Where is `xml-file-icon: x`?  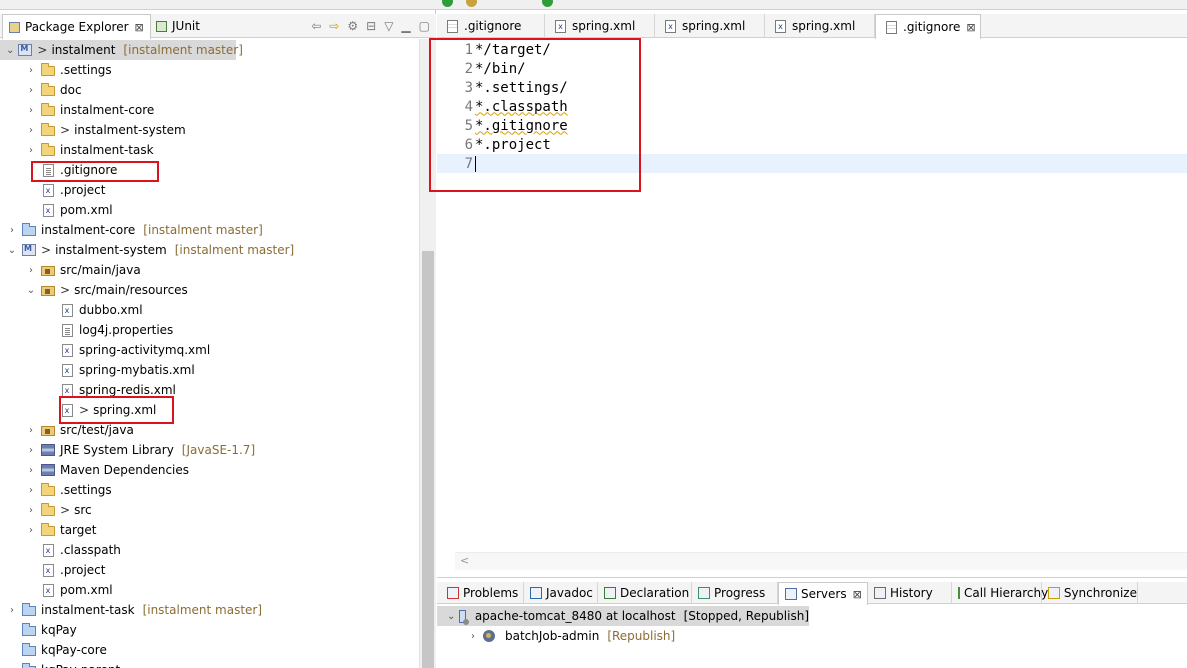
xml-file-icon: x is located at coordinates (48, 210).